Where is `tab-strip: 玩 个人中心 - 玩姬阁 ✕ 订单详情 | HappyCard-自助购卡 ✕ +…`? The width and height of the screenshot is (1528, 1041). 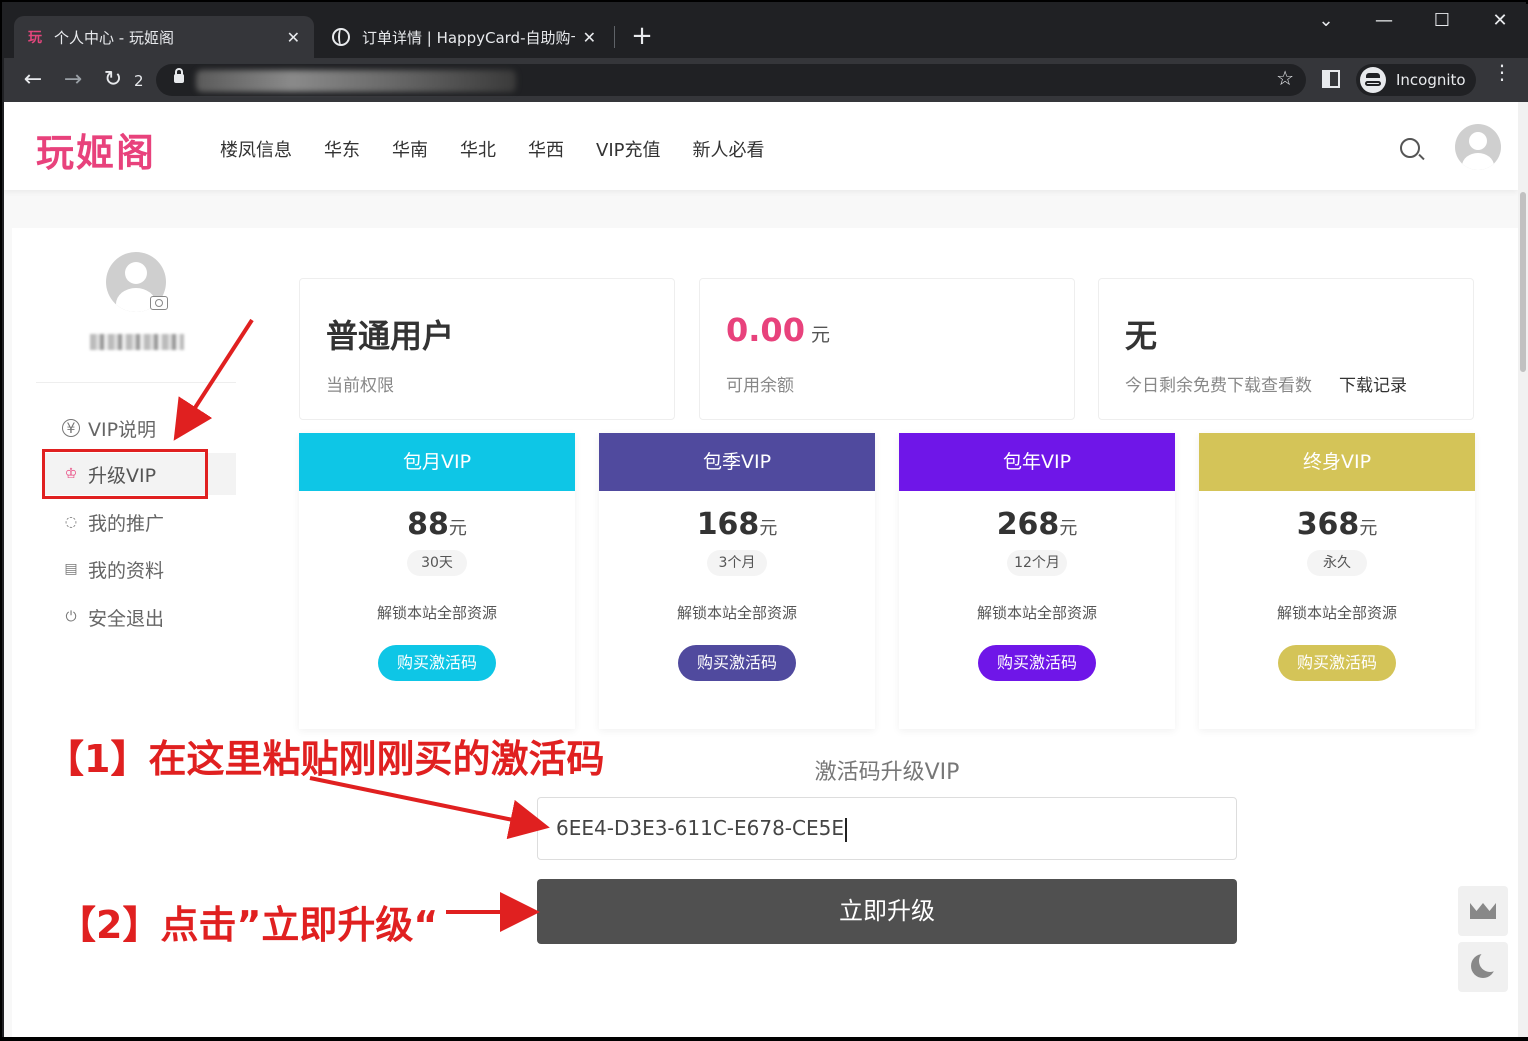
tab-strip: 玩 个人中心 - 玩姬阁 ✕ 订单详情 | HappyCard-自助购卡 ✕ +… is located at coordinates (766, 31).